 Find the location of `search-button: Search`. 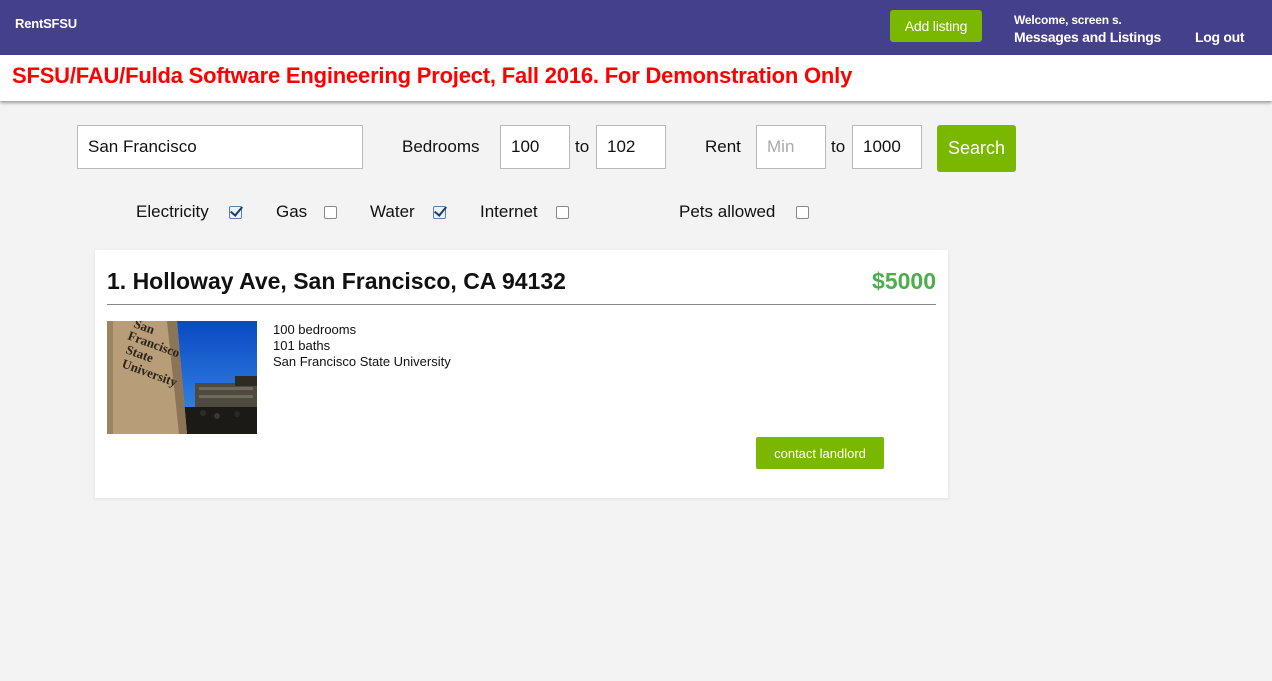

search-button: Search is located at coordinates (976, 148).